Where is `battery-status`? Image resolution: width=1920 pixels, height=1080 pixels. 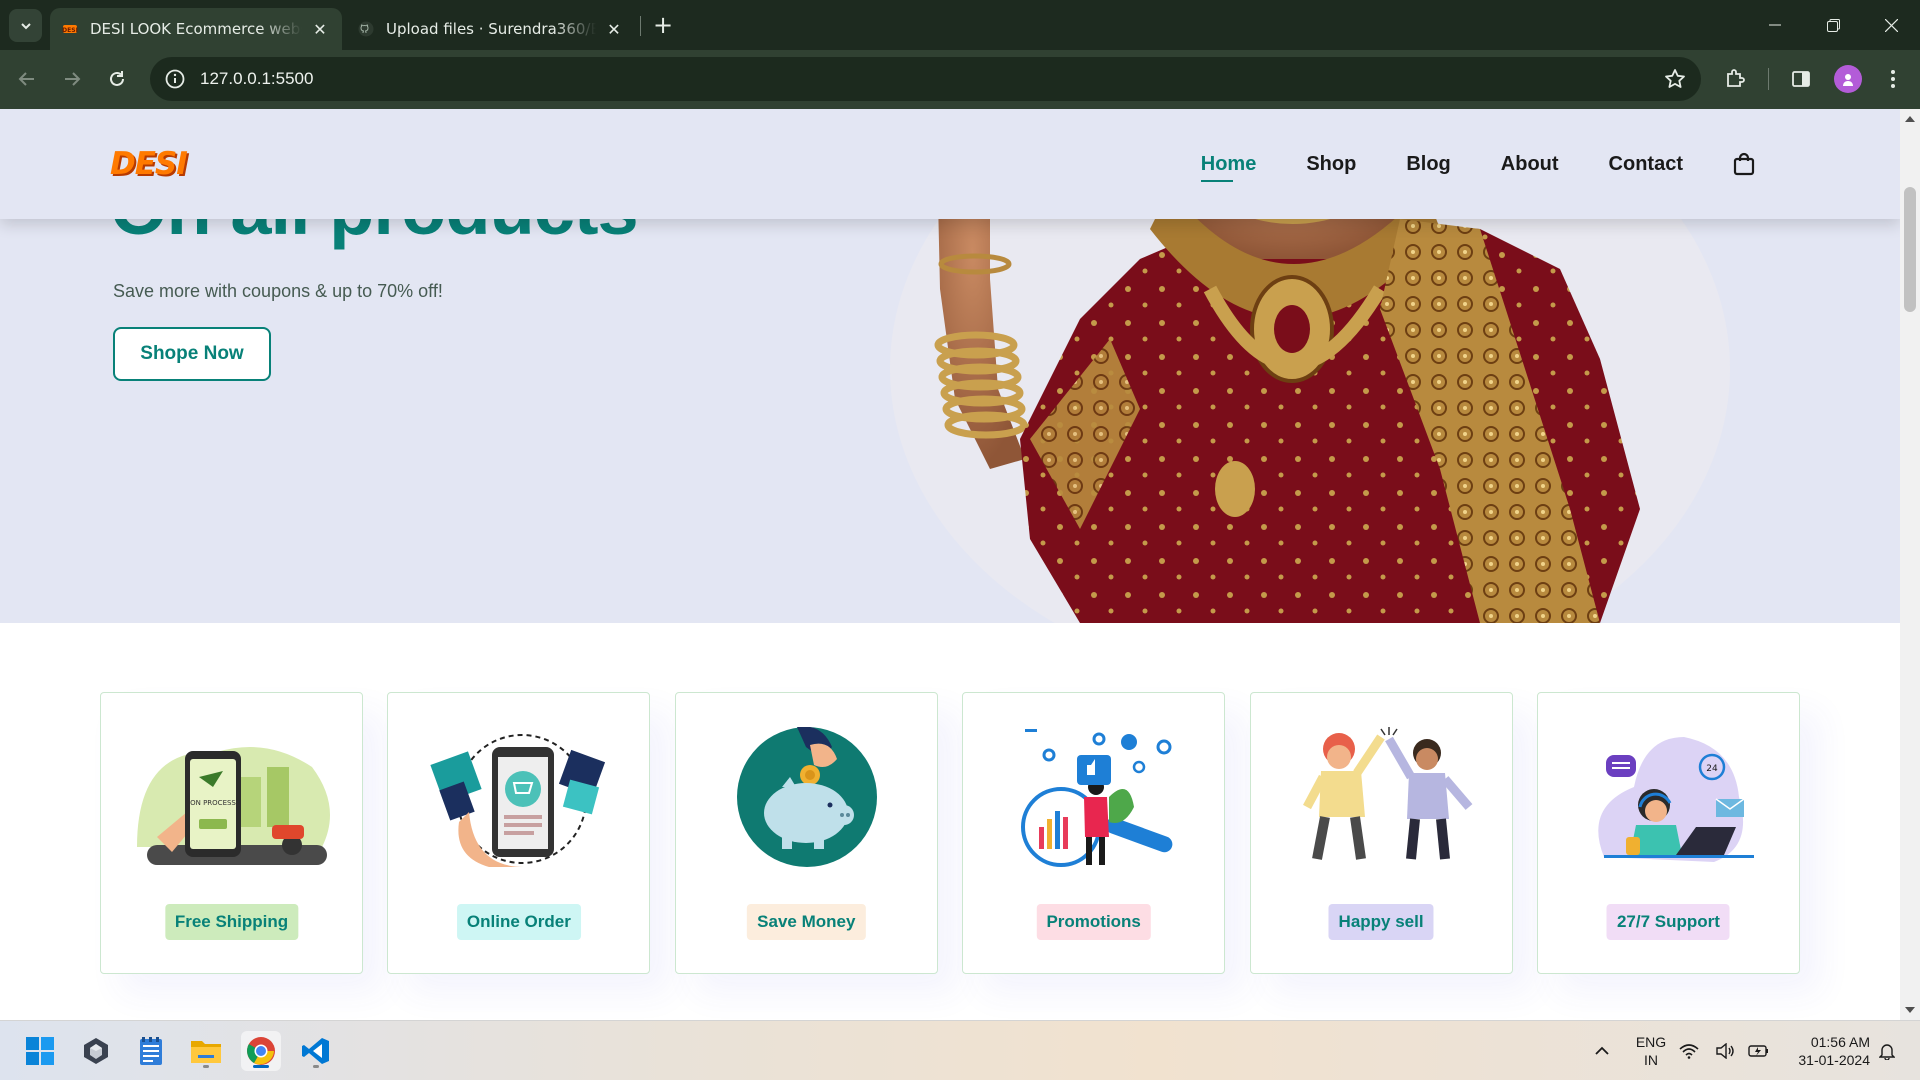
battery-status is located at coordinates (1759, 1051).